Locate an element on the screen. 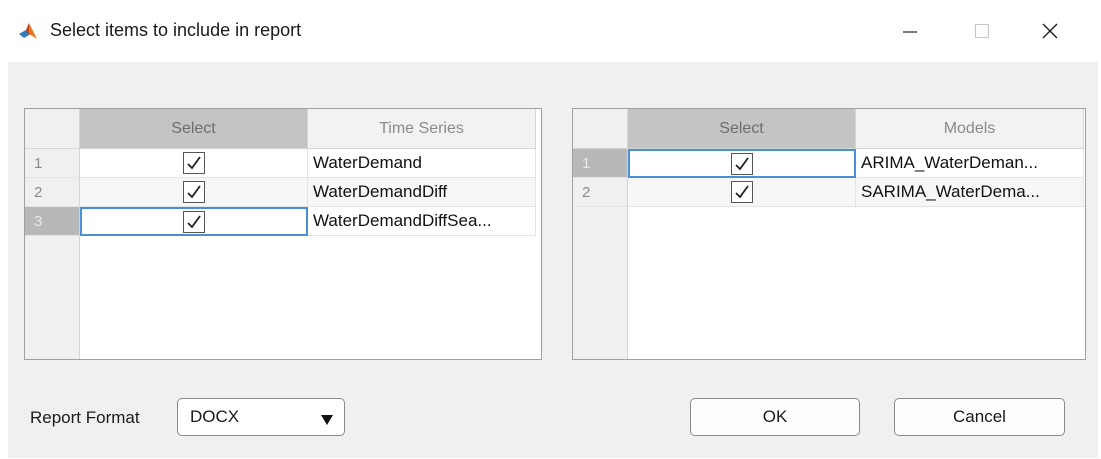 The width and height of the screenshot is (1101, 459). close-icon is located at coordinates (1050, 31).